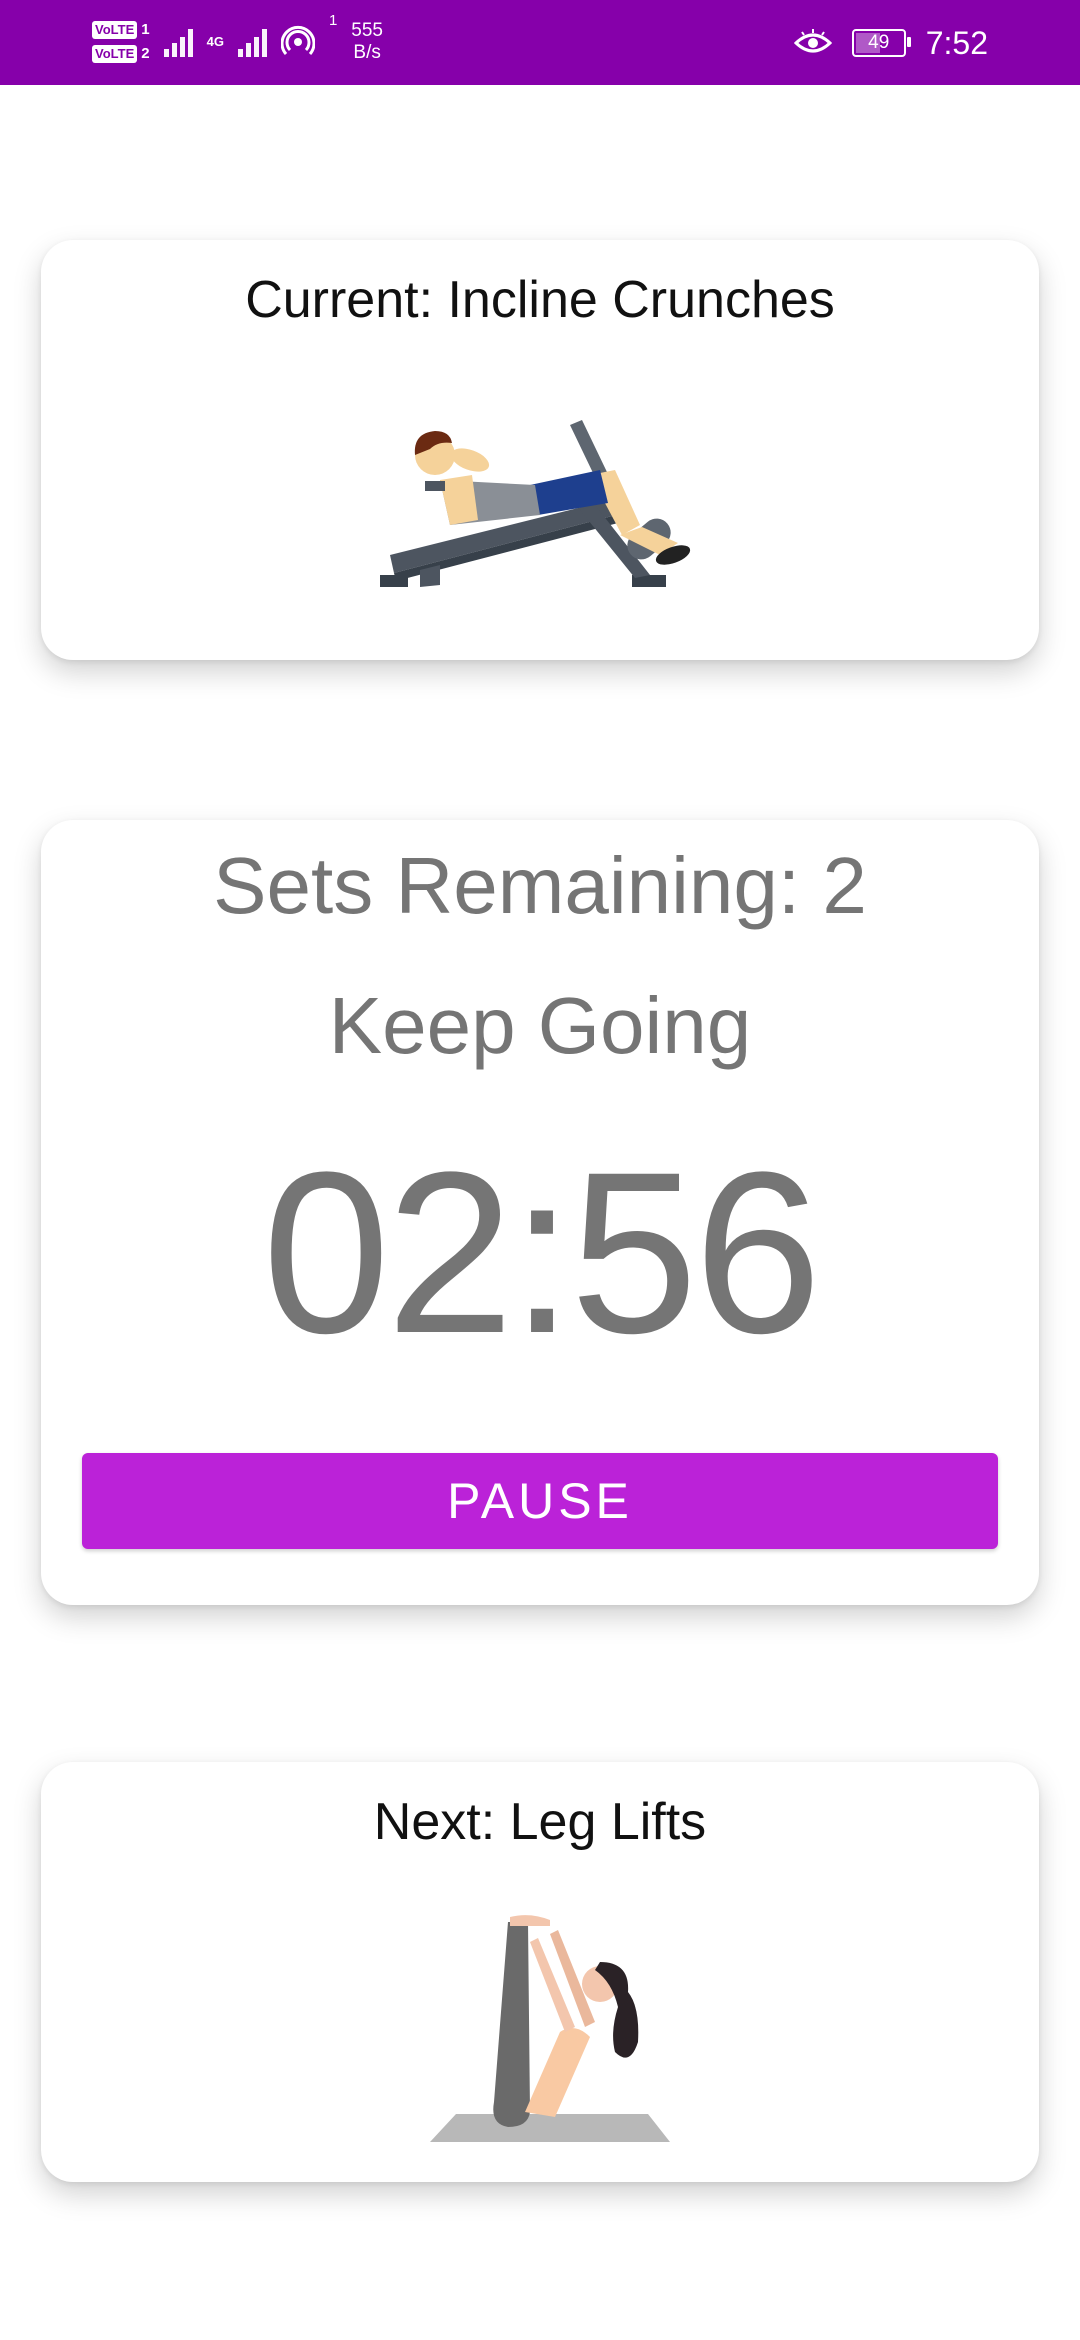  What do you see at coordinates (333, 20) in the screenshot?
I see `hotspot-count: 1` at bounding box center [333, 20].